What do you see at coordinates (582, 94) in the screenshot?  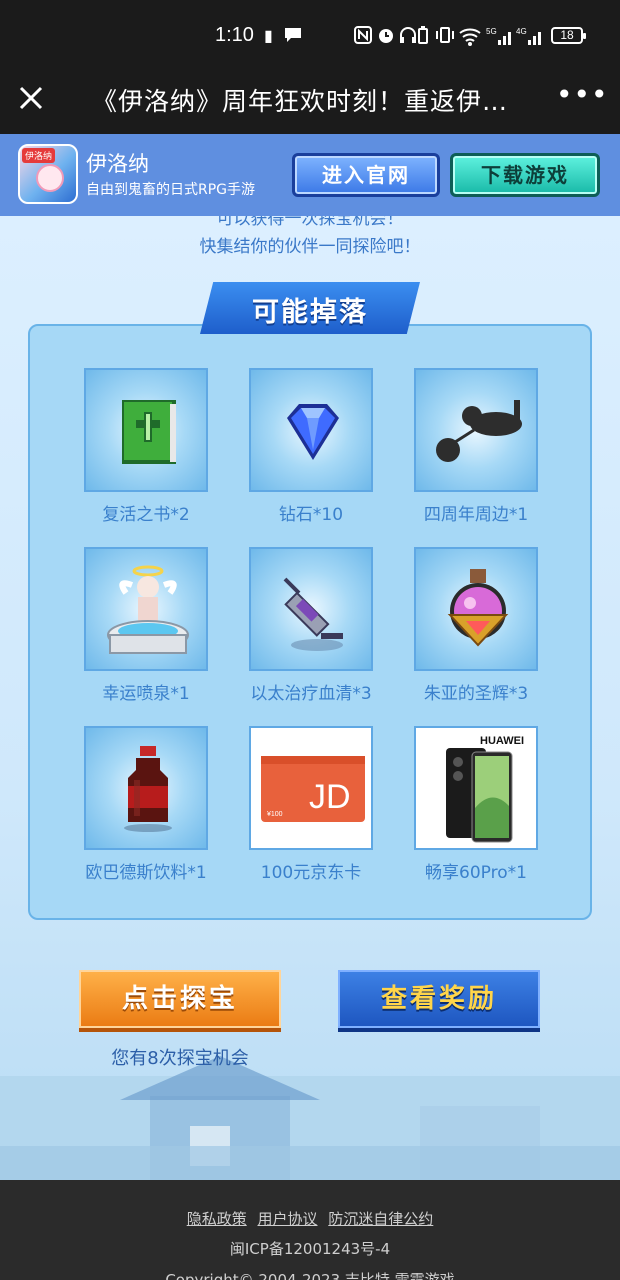 I see `more-menu-icon: •••` at bounding box center [582, 94].